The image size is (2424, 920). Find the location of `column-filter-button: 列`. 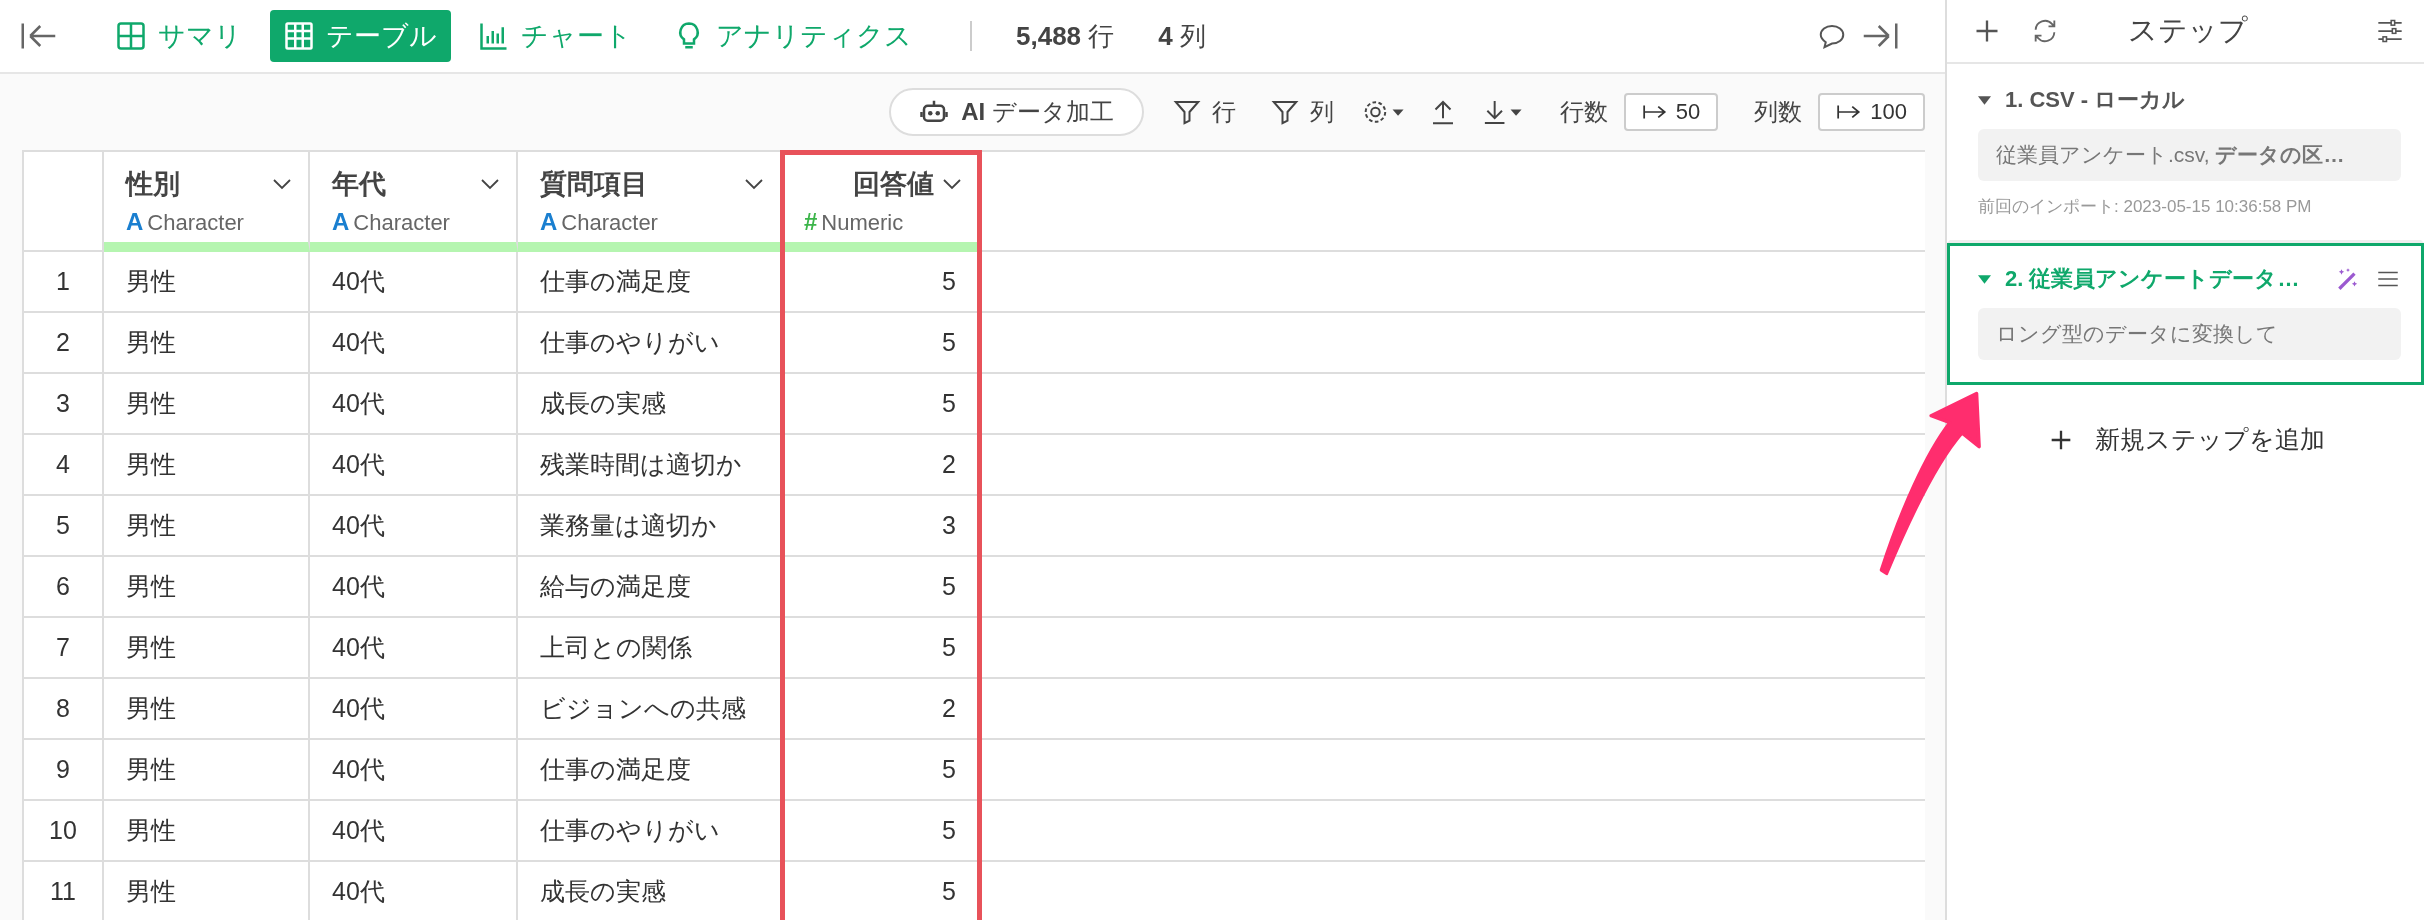

column-filter-button: 列 is located at coordinates (1301, 112).